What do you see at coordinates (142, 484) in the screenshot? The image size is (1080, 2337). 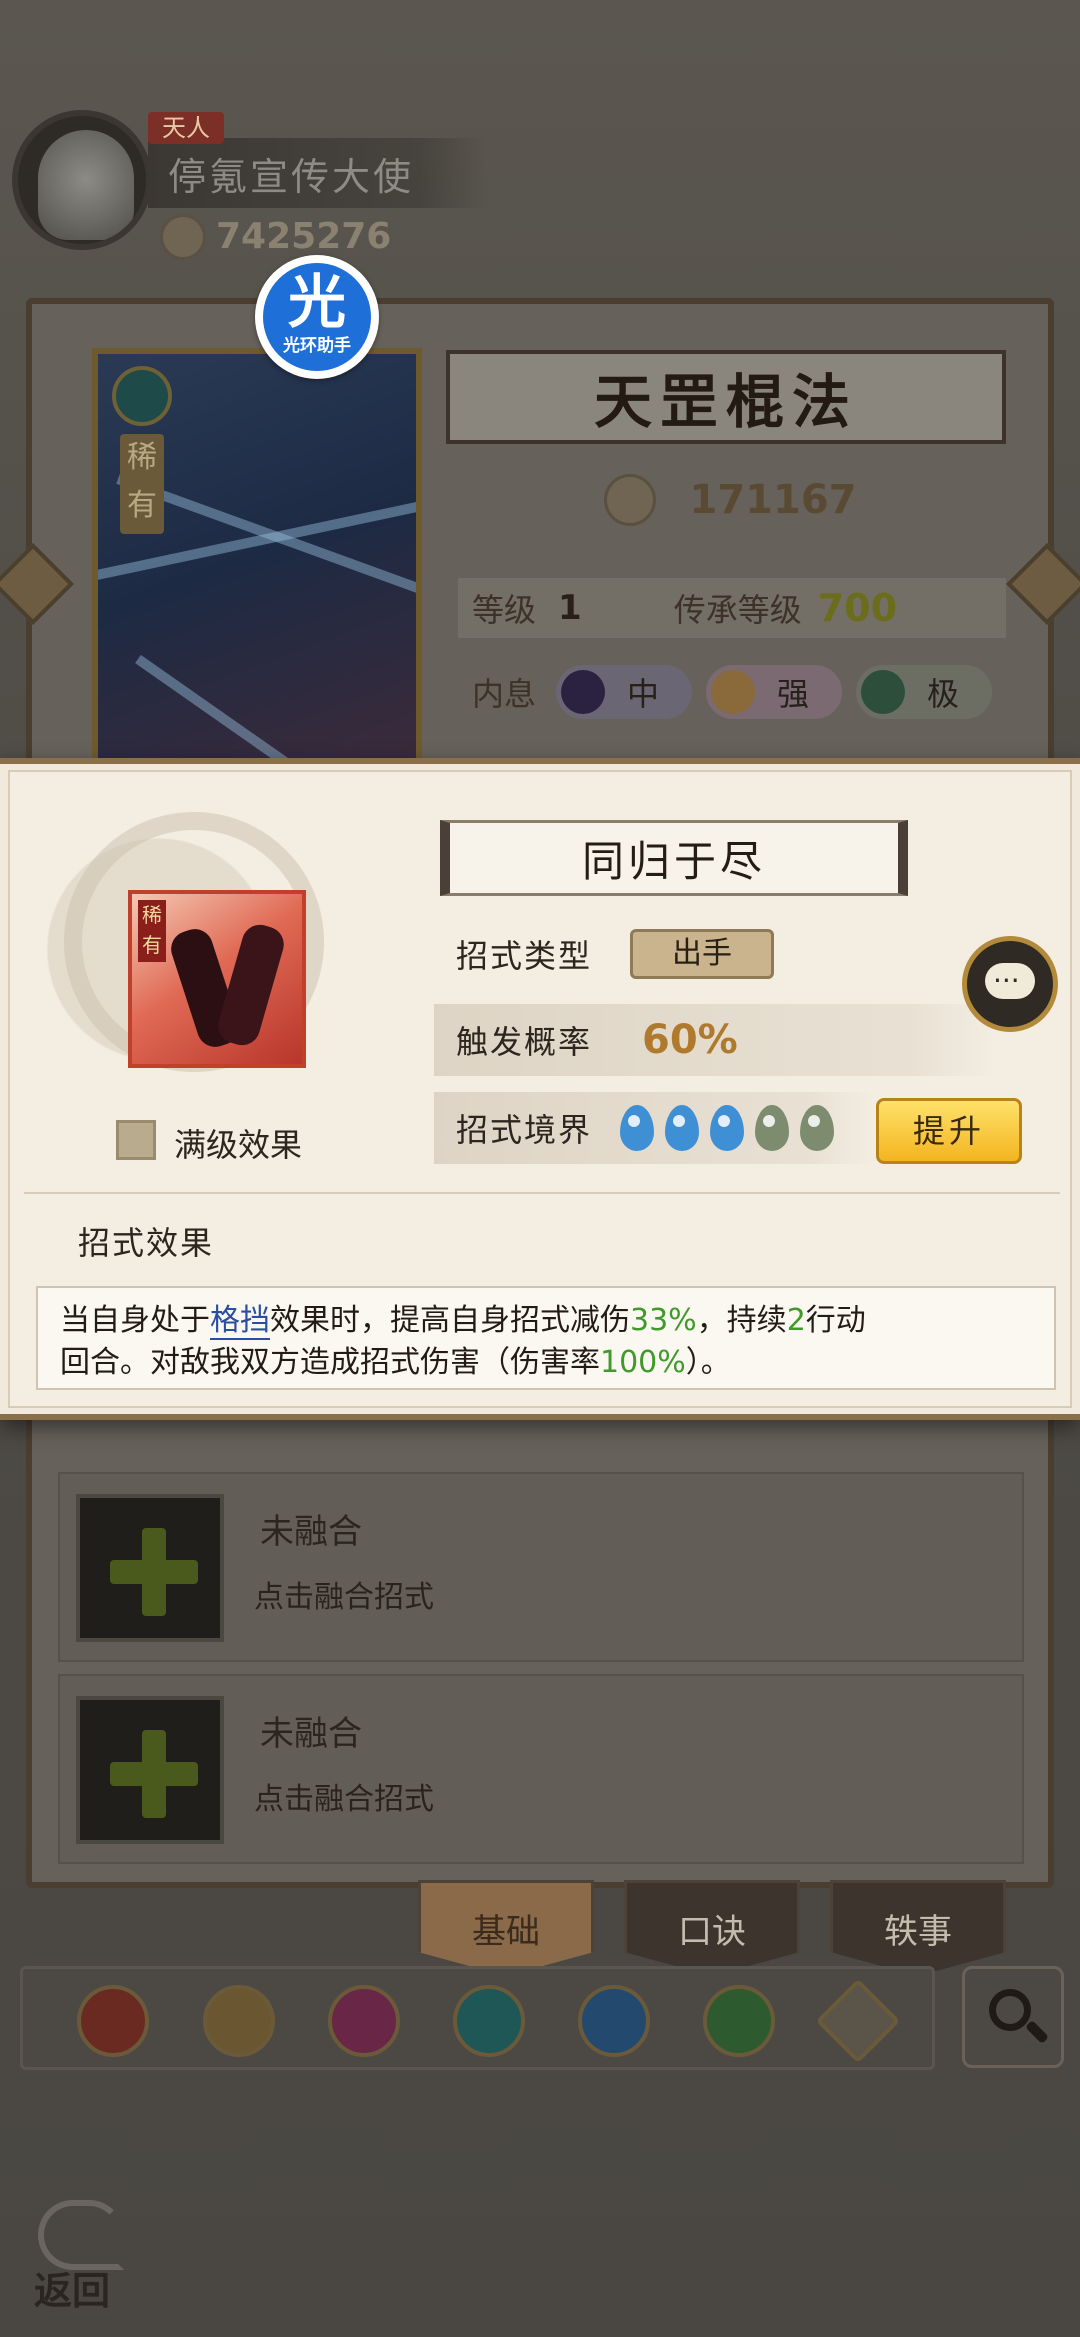 I see `card-rarity-tag: 稀有` at bounding box center [142, 484].